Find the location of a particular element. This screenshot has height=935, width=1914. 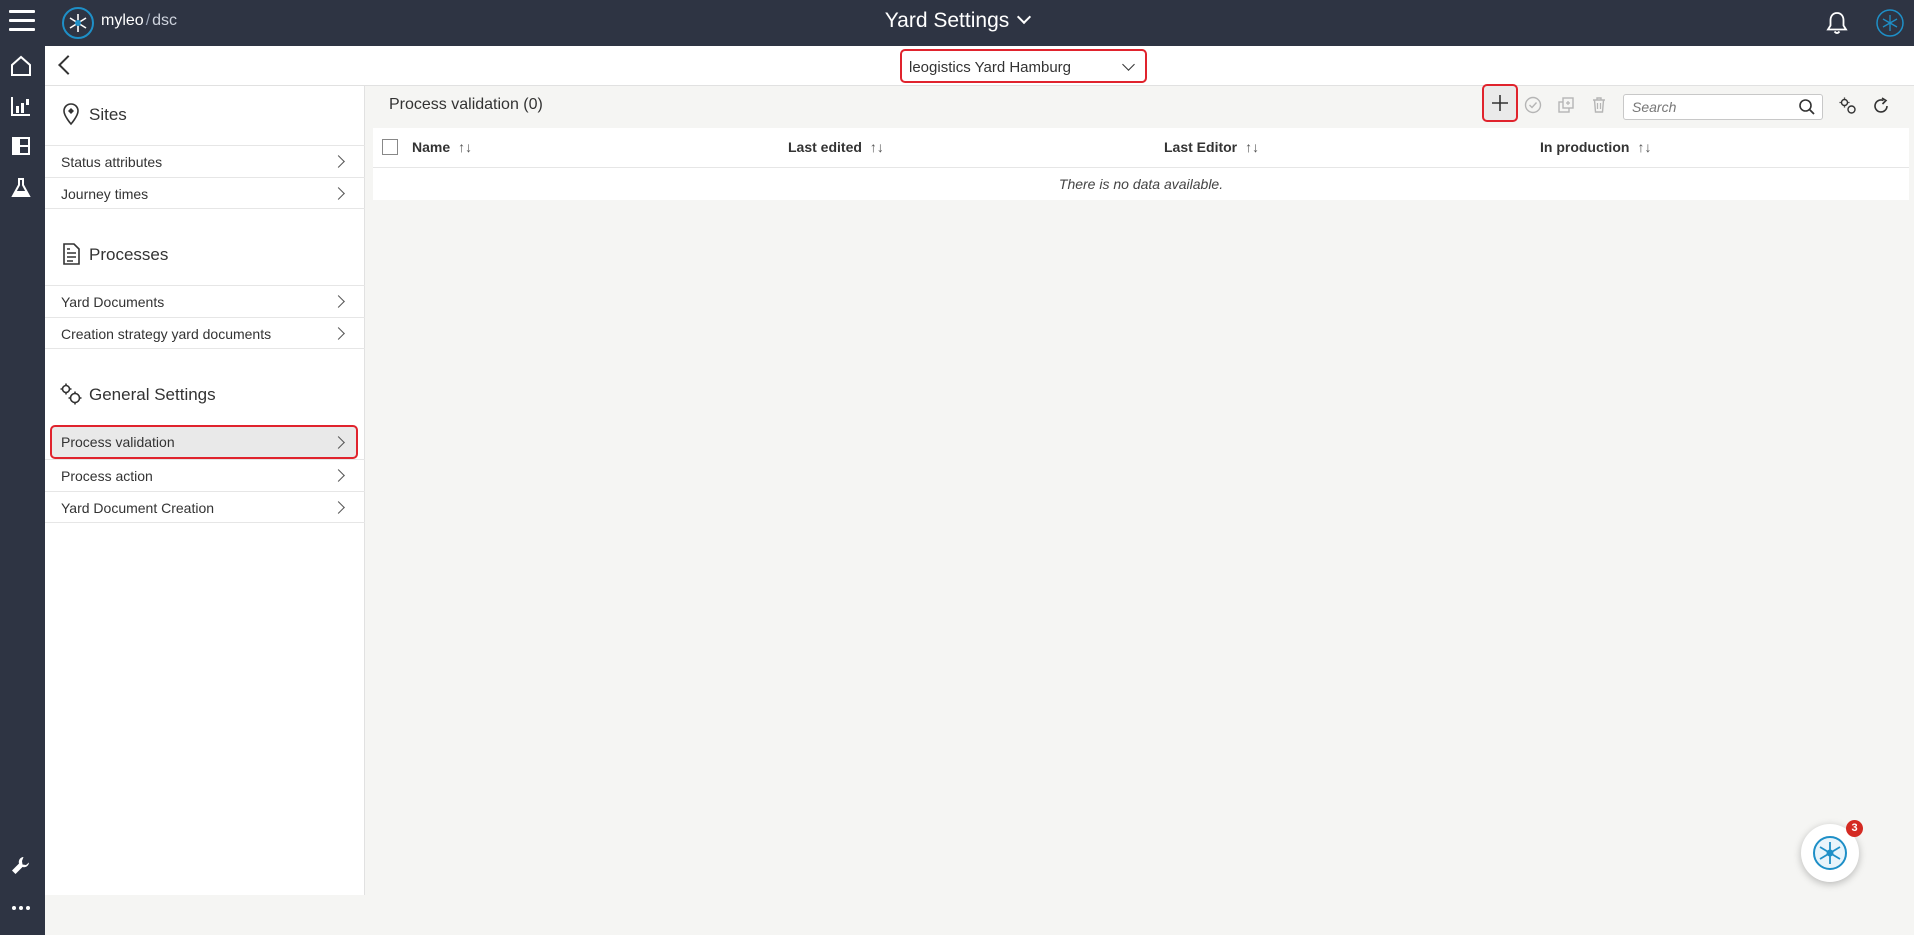

refresh-icon is located at coordinates (1881, 106).